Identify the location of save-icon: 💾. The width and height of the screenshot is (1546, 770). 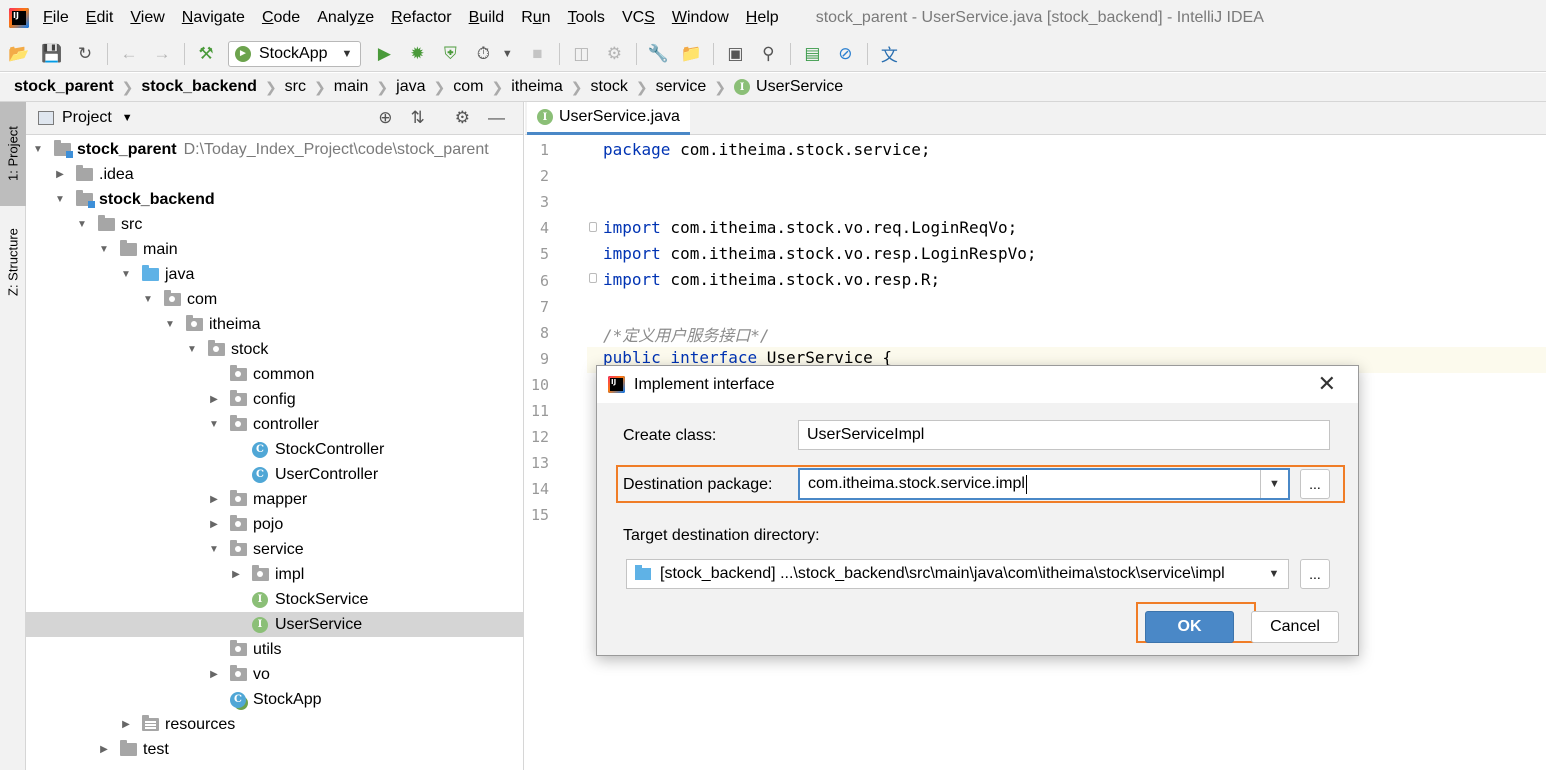
(52, 54).